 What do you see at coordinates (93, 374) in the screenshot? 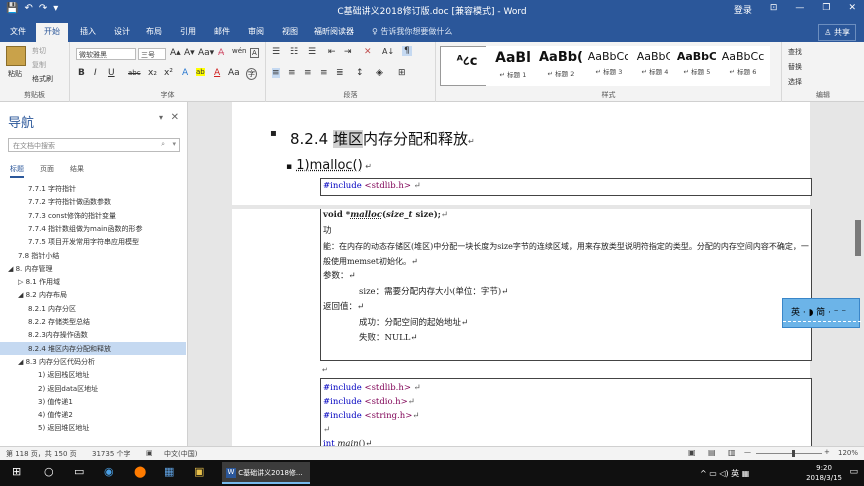
I see `nav-heading-item: 1) 返回栈区地址` at bounding box center [93, 374].